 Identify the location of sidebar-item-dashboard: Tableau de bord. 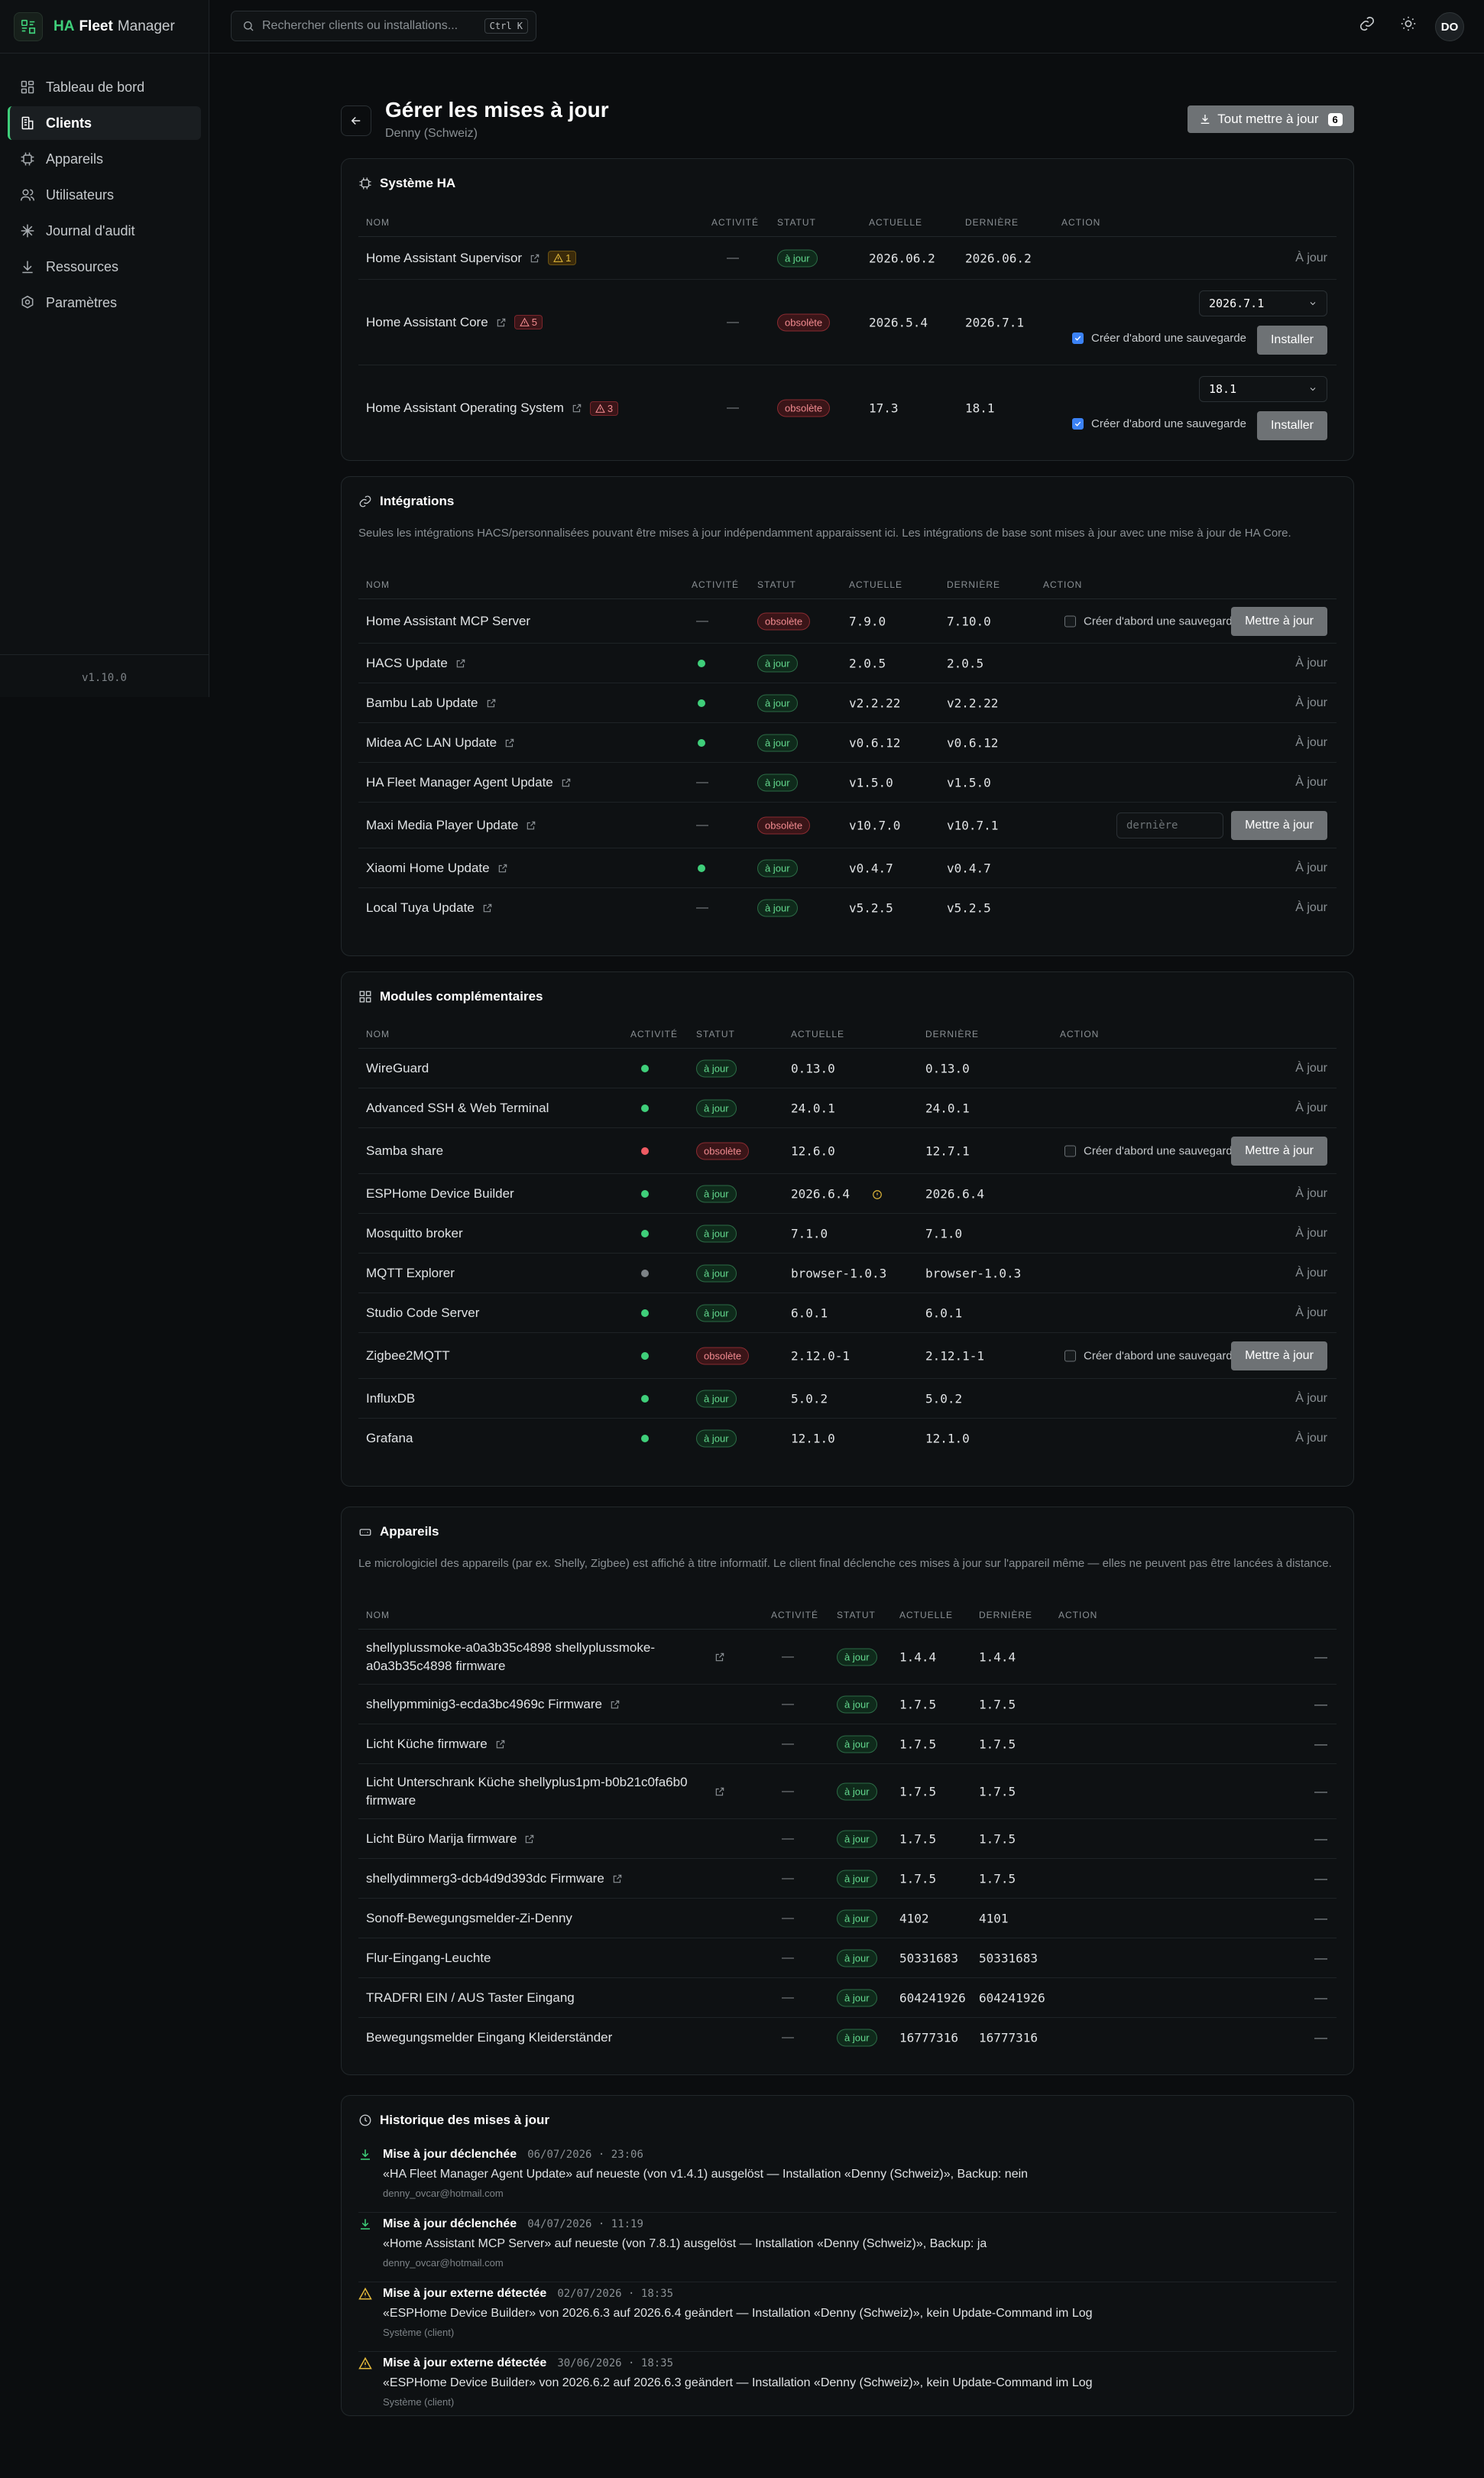
(105, 87).